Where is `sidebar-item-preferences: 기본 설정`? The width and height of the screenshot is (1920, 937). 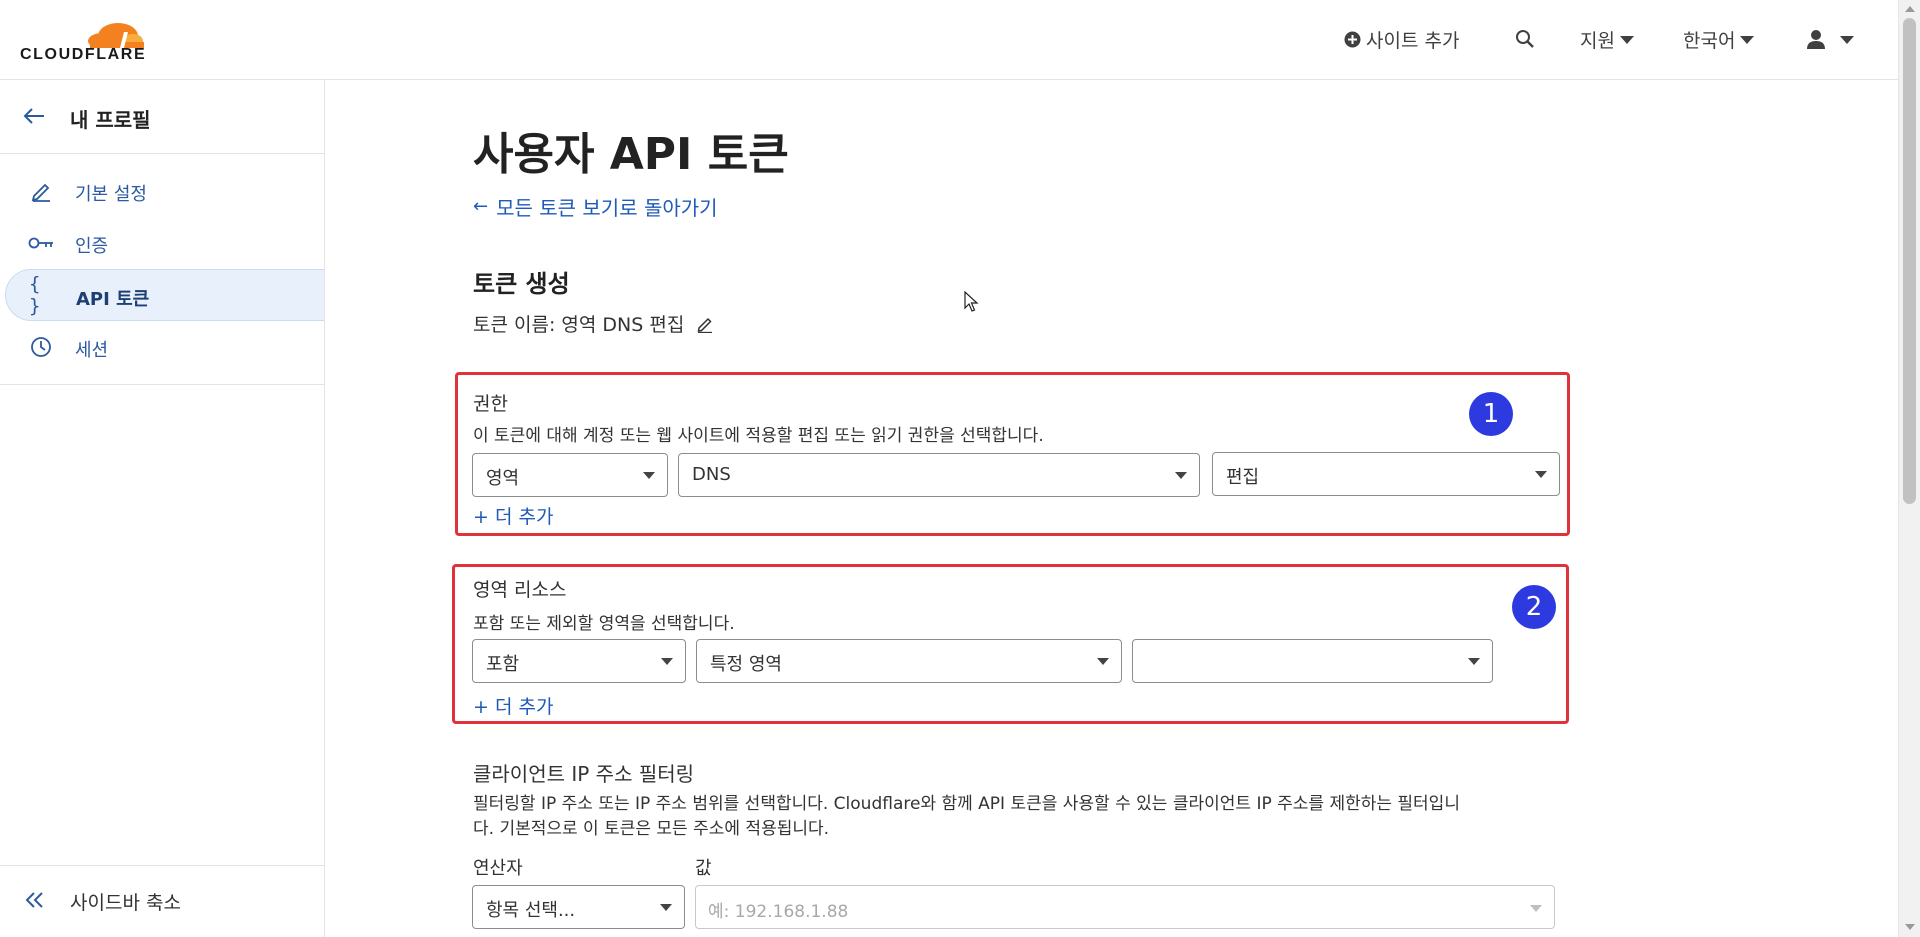
sidebar-item-preferences: 기본 설정 is located at coordinates (164, 191).